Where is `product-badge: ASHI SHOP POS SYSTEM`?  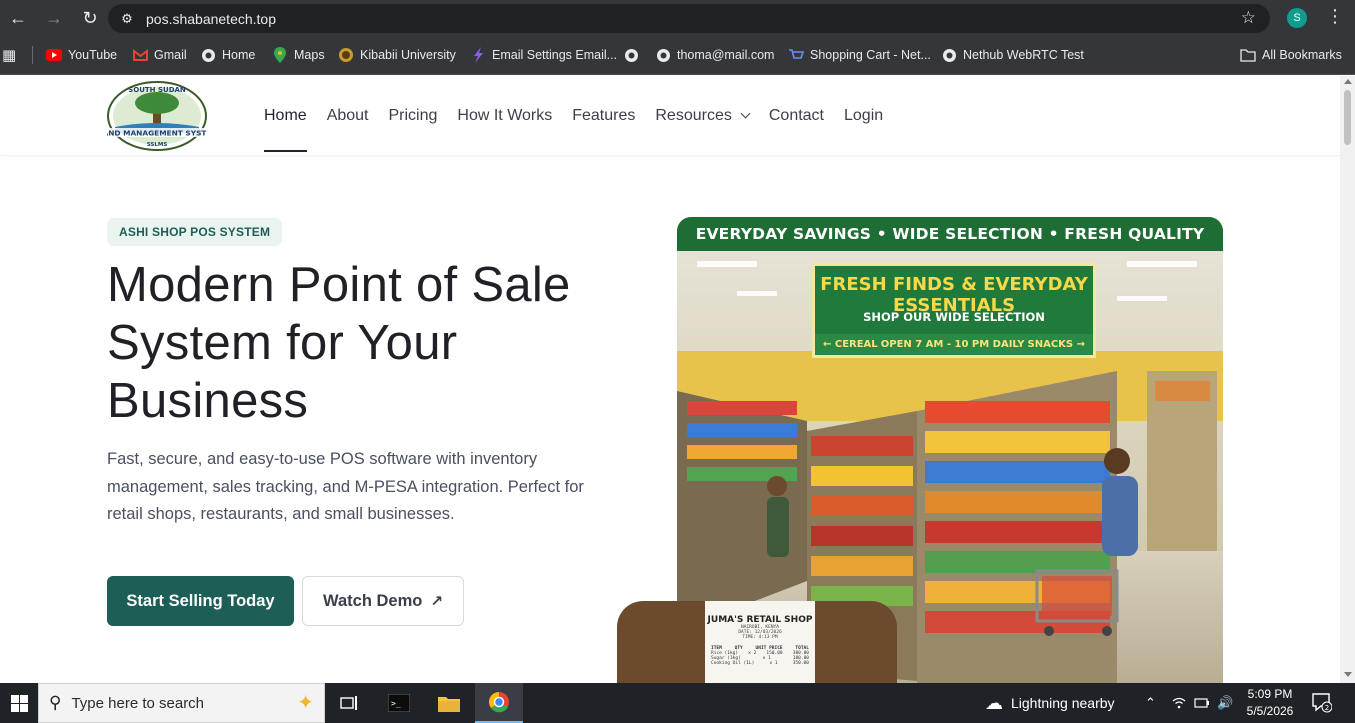
product-badge: ASHI SHOP POS SYSTEM is located at coordinates (195, 232).